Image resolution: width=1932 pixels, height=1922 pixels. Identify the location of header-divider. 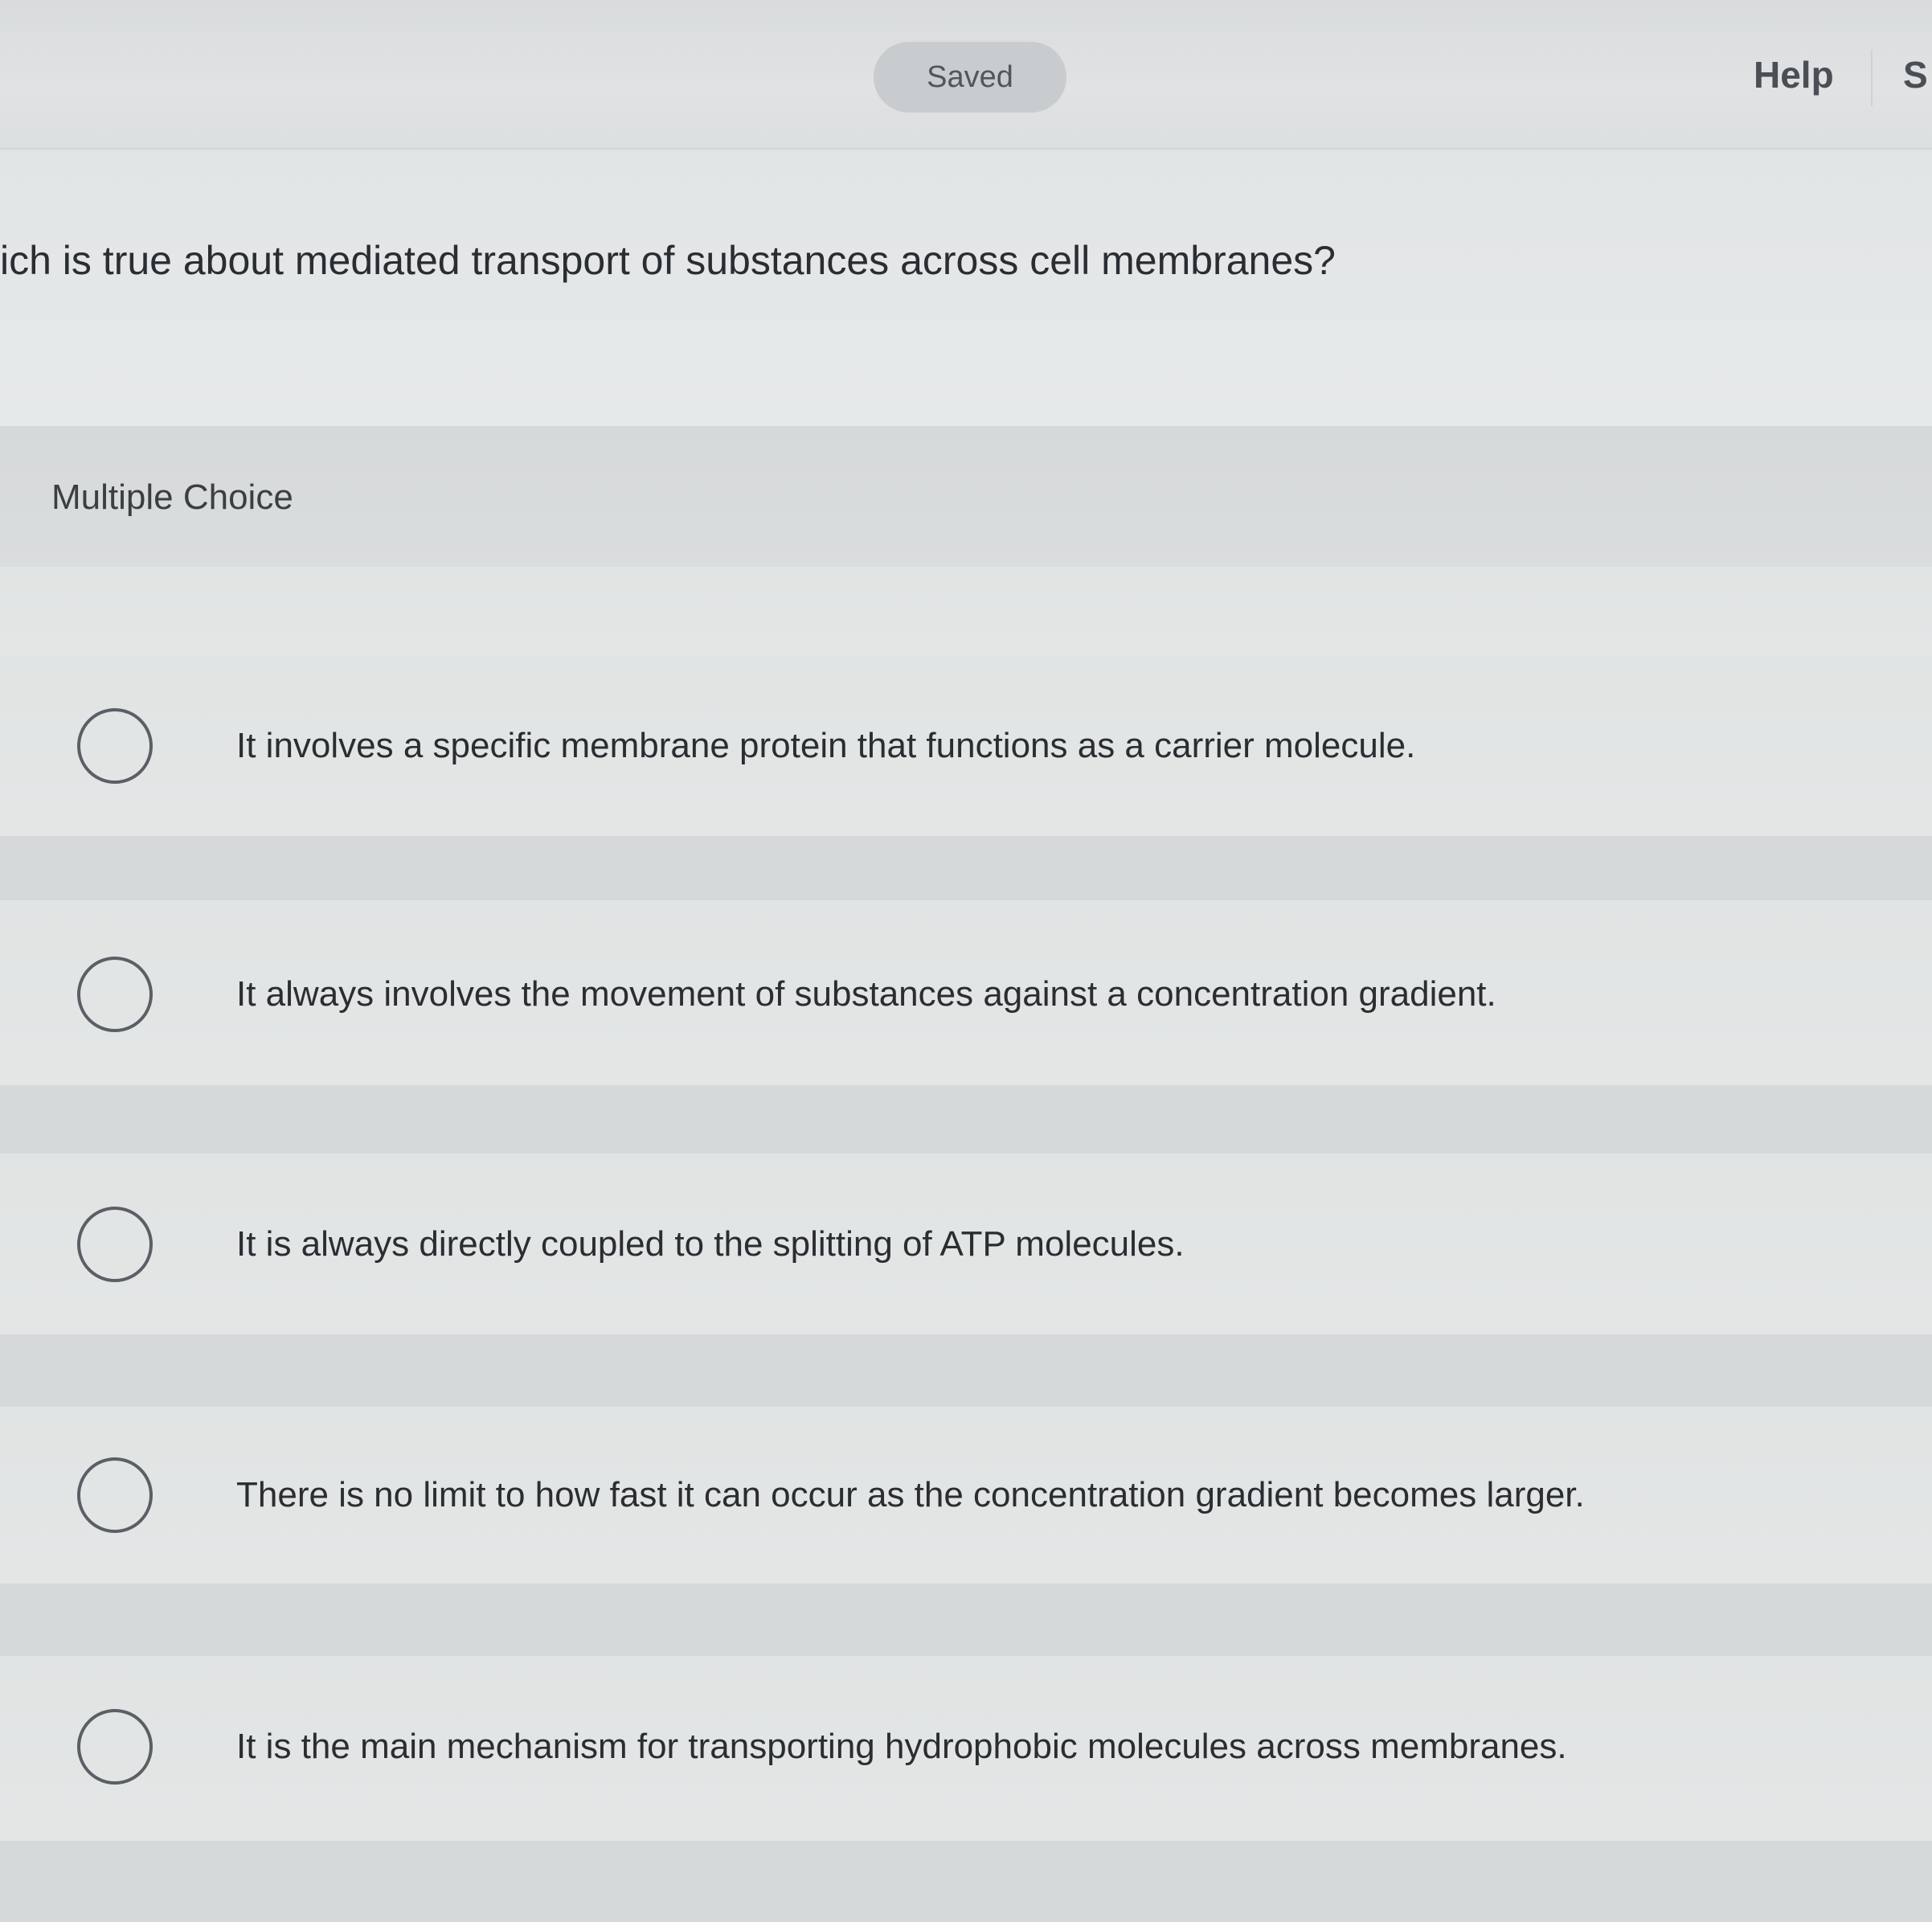
(1872, 78).